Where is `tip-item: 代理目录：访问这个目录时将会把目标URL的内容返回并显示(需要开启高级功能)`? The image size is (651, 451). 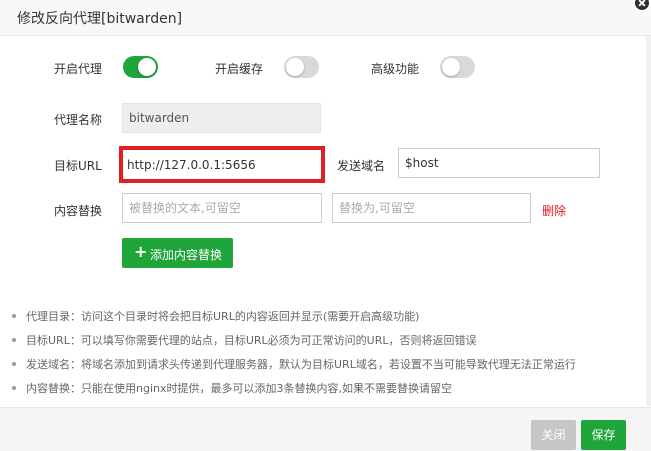 tip-item: 代理目录：访问这个目录时将会把目标URL的内容返回并显示(需要开启高级功能) is located at coordinates (215, 316).